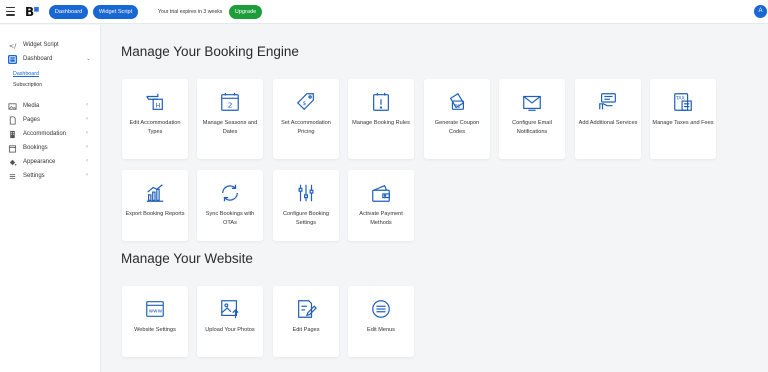 This screenshot has width=768, height=372. Describe the element at coordinates (26, 74) in the screenshot. I see `sidebar-subitem-dashboard: Dashboard` at that location.